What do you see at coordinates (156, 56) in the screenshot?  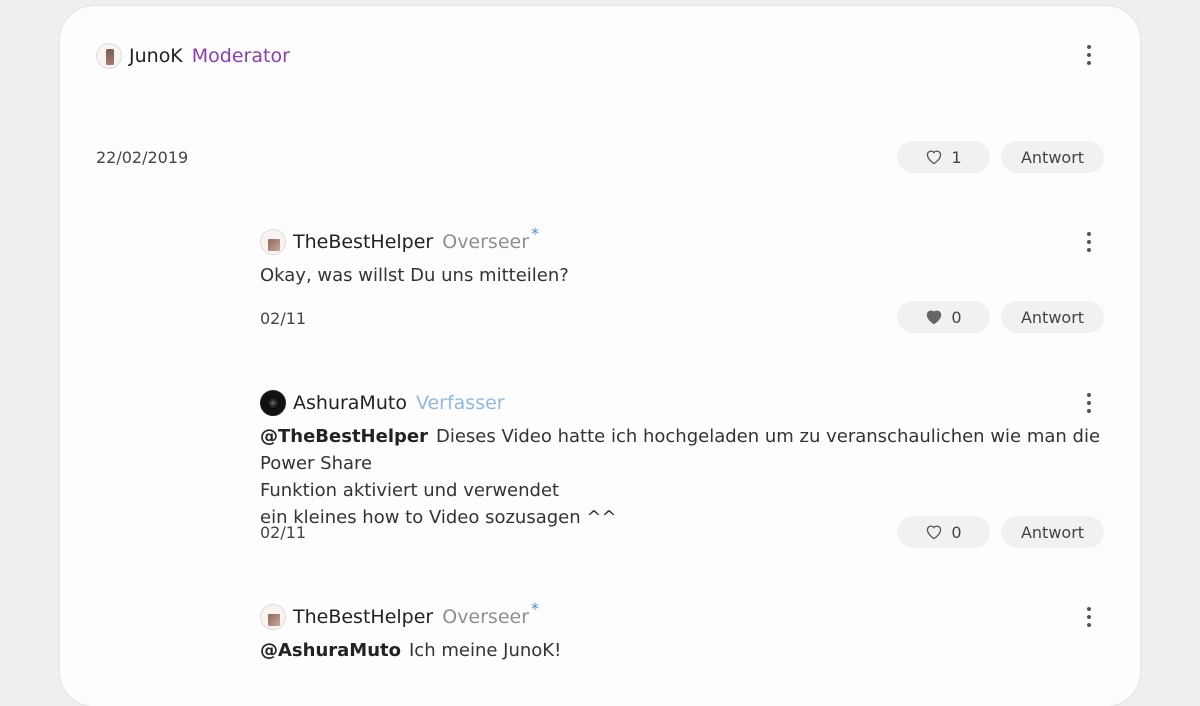 I see `author-name: JunoK` at bounding box center [156, 56].